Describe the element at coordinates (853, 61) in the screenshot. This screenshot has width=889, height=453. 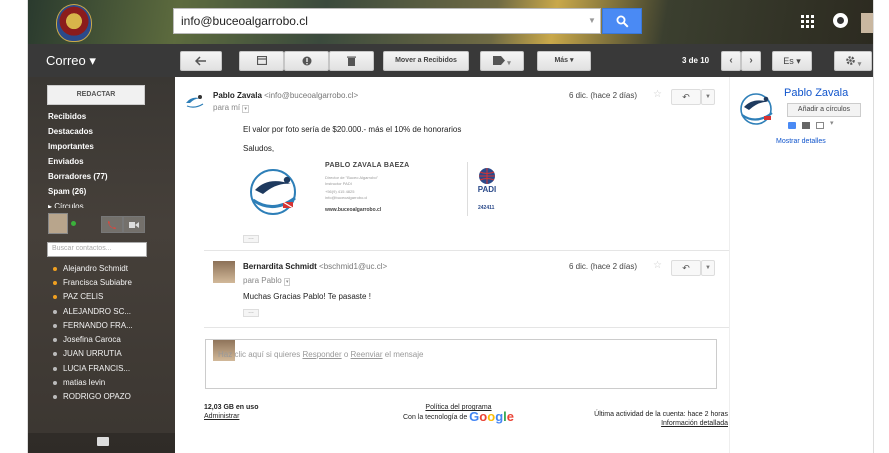
I see `settings-button: ▾` at that location.